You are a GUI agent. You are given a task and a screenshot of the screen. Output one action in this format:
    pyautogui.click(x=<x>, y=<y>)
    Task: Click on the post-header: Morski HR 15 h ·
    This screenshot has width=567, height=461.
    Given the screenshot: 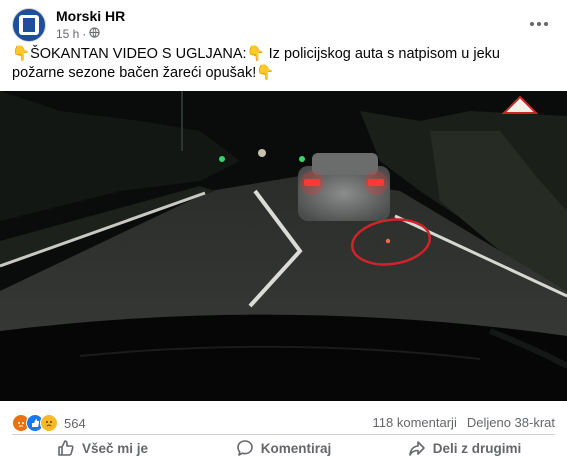 What is the action you would take?
    pyautogui.click(x=283, y=25)
    